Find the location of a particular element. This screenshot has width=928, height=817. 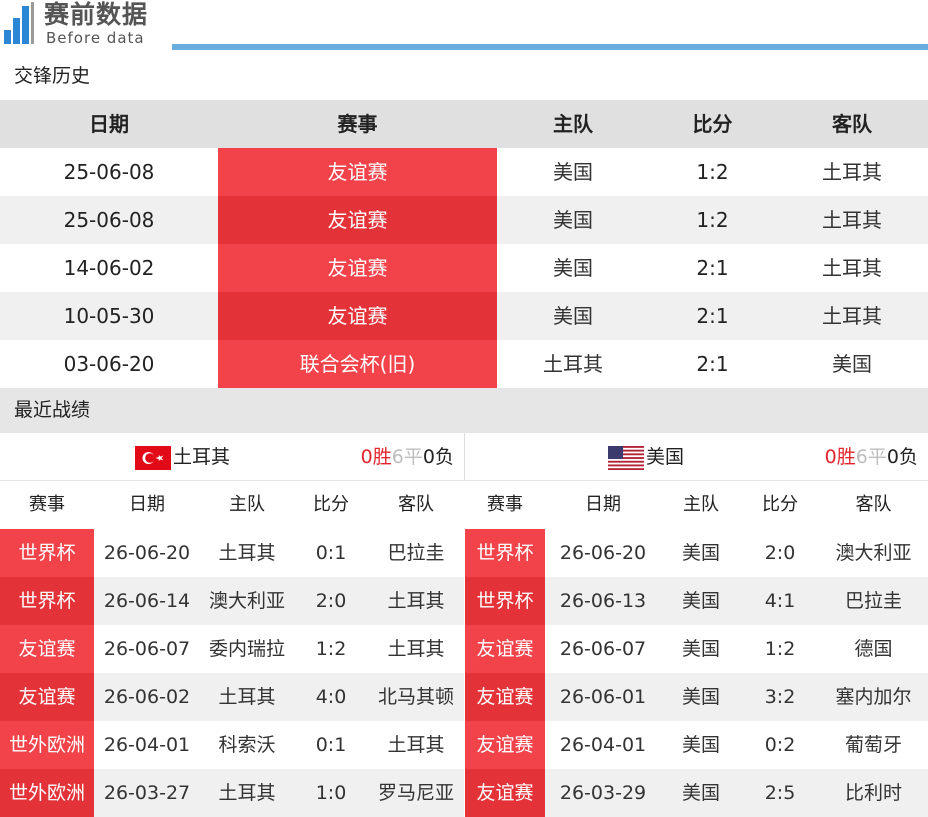

away-team: 北马其顿 is located at coordinates (415, 697).